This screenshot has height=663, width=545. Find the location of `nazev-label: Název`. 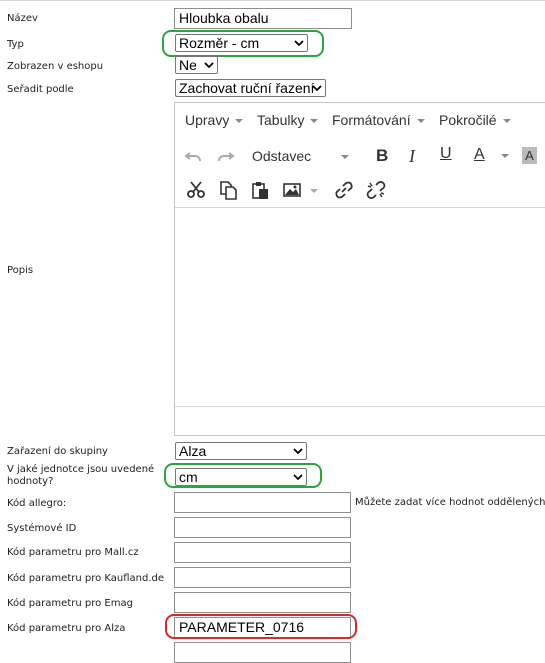

nazev-label: Název is located at coordinates (22, 18).